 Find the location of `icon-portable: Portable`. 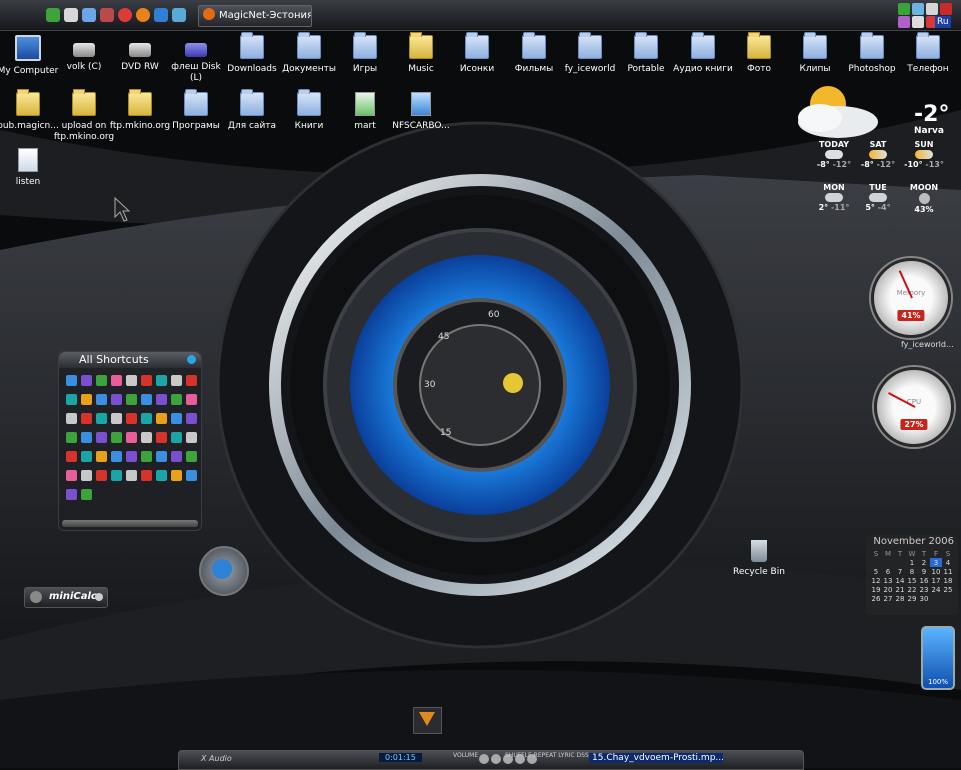

icon-portable: Portable is located at coordinates (646, 53).